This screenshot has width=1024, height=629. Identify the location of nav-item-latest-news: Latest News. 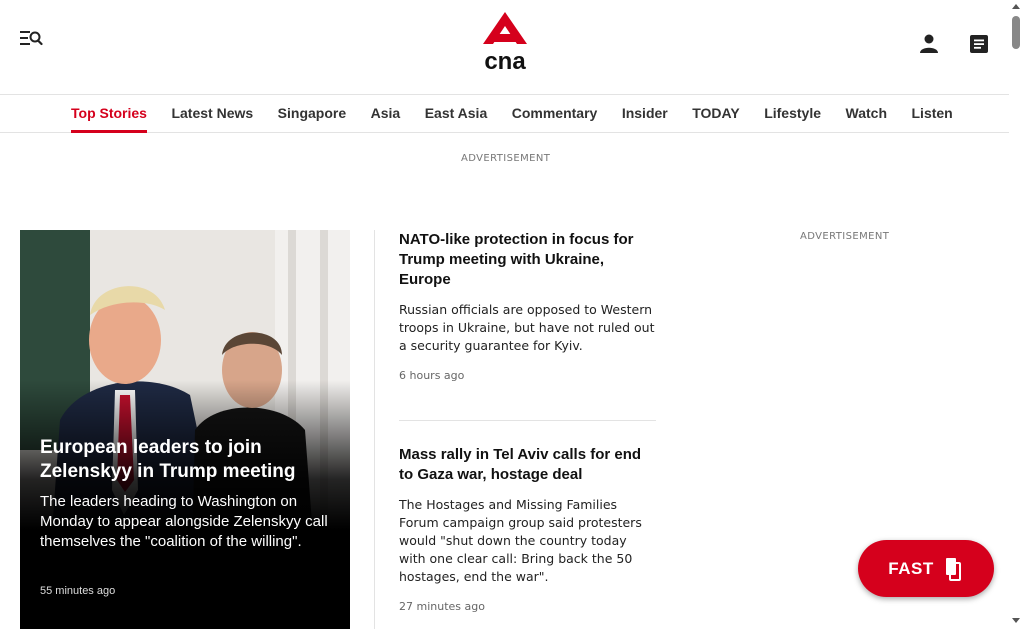
(212, 114).